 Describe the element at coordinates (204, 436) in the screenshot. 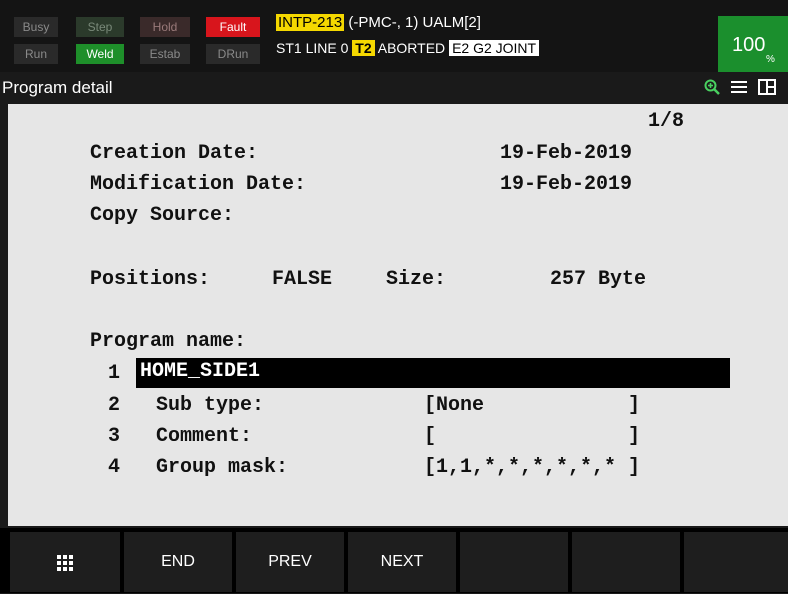

I see `comment-label: Comment:` at that location.